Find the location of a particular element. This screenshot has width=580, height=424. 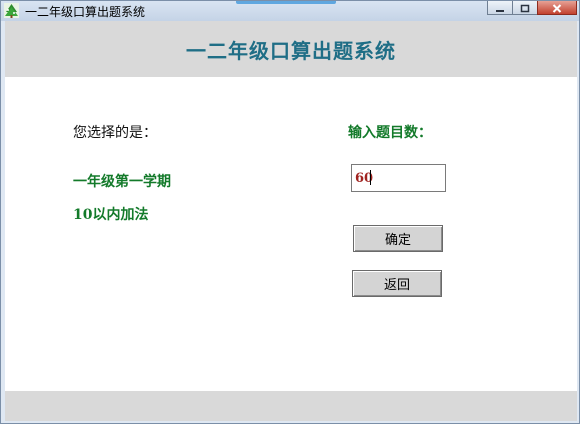

close-icon is located at coordinates (557, 8).